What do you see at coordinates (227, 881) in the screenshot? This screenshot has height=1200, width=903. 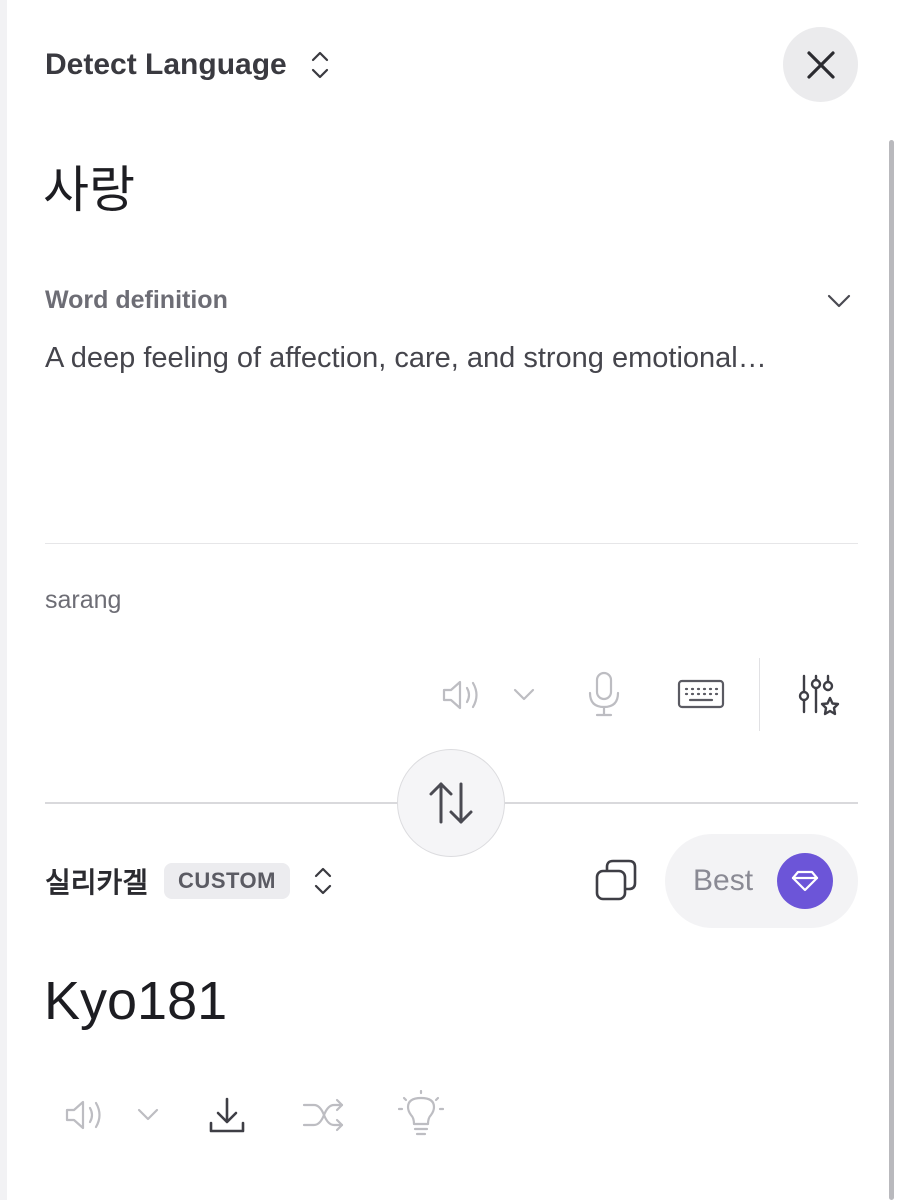 I see `custom-badge: CUSTOM` at bounding box center [227, 881].